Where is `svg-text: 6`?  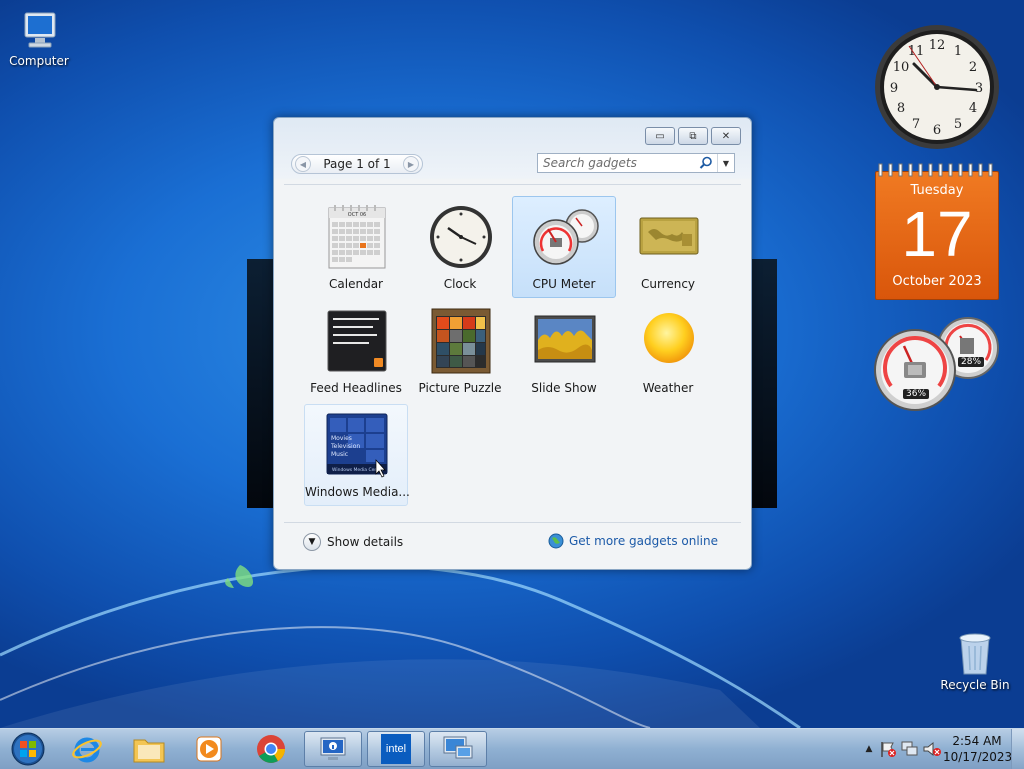 svg-text: 6 is located at coordinates (937, 130).